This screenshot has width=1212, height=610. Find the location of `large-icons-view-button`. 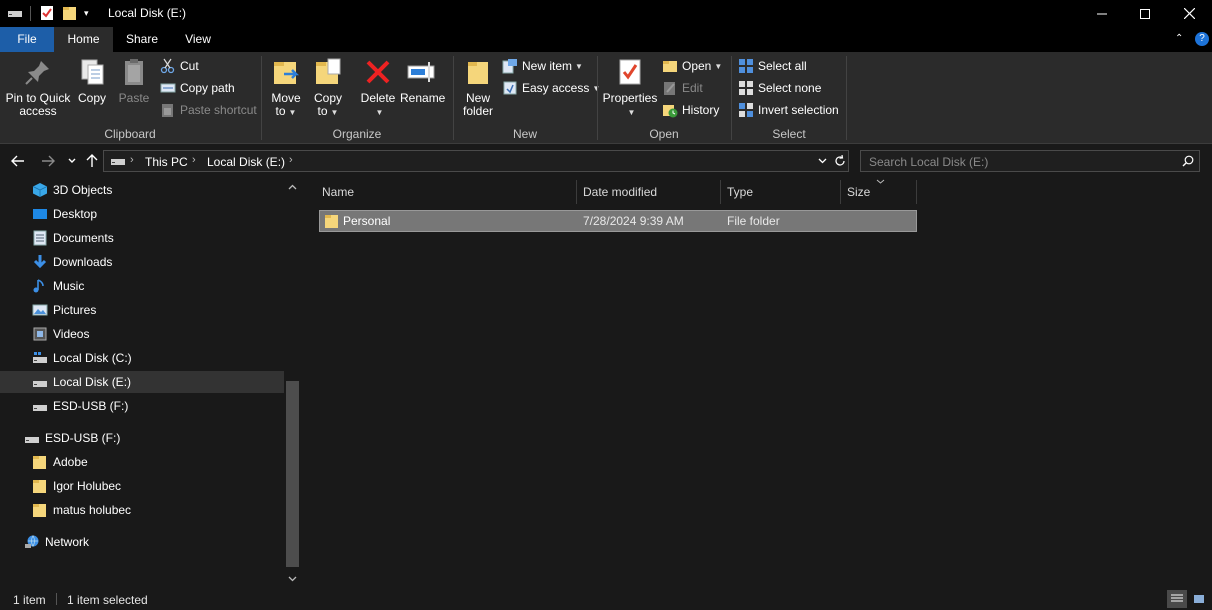

large-icons-view-button is located at coordinates (1199, 599).